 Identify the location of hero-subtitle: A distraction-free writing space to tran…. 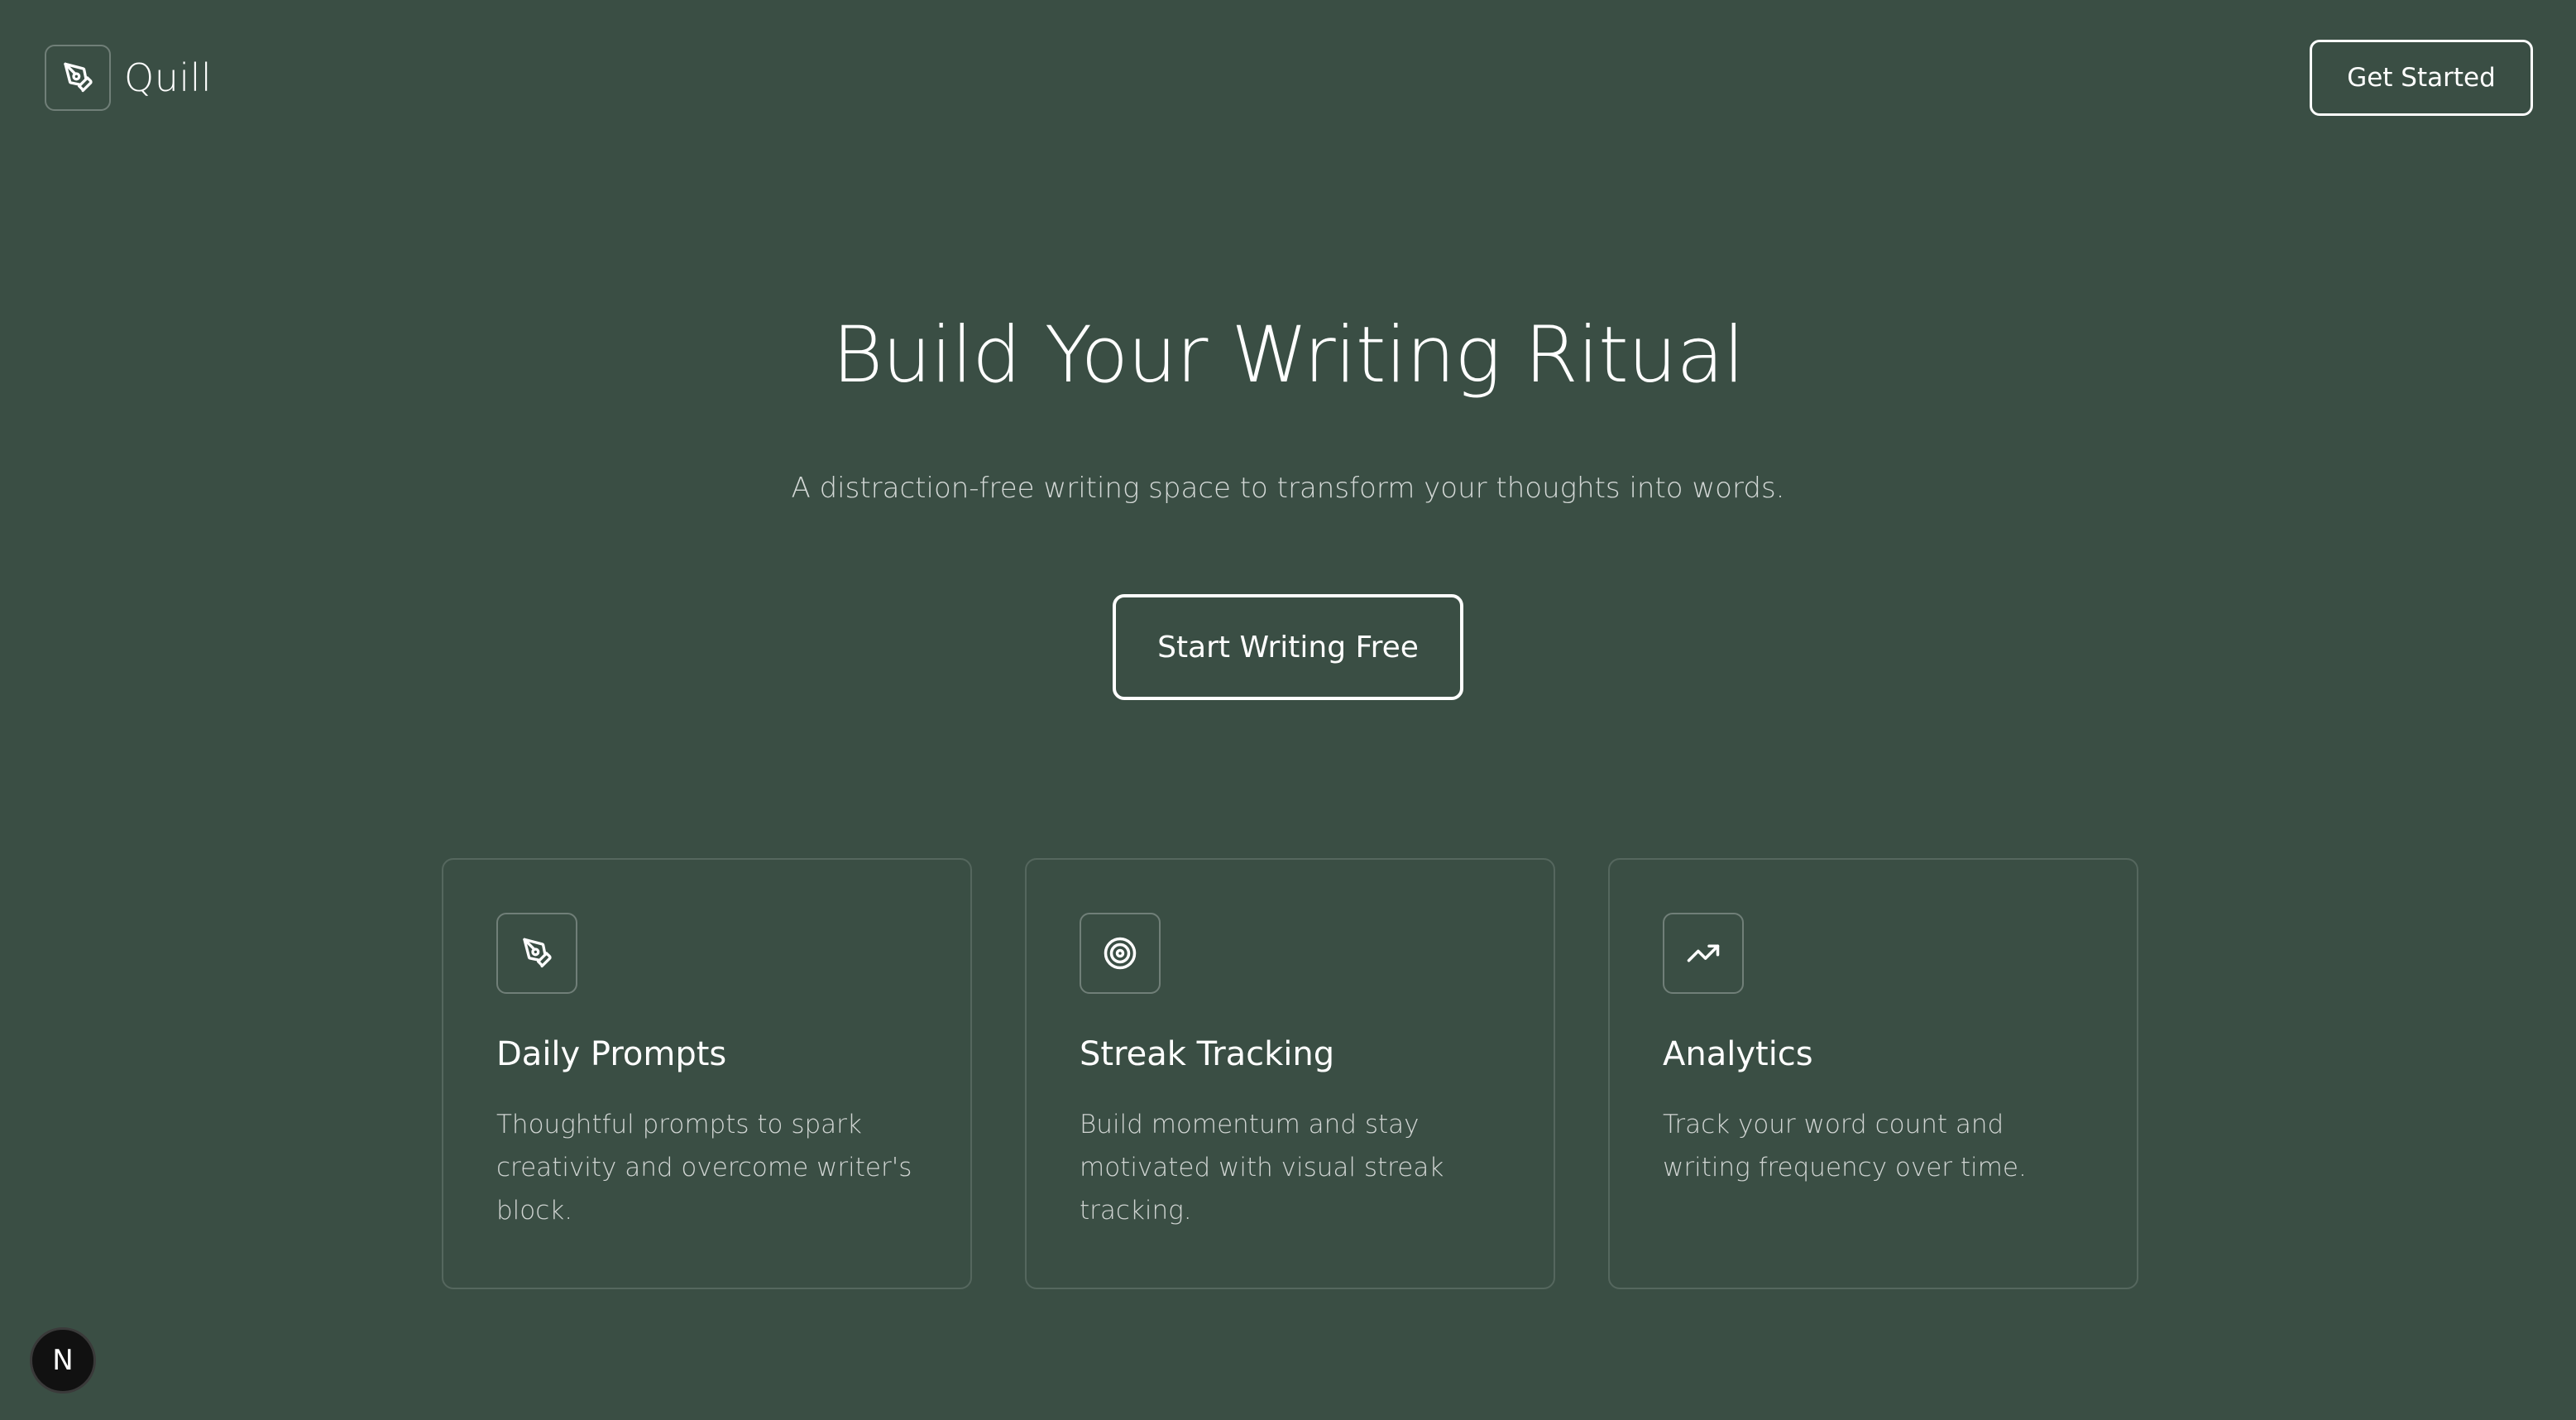
(1288, 488).